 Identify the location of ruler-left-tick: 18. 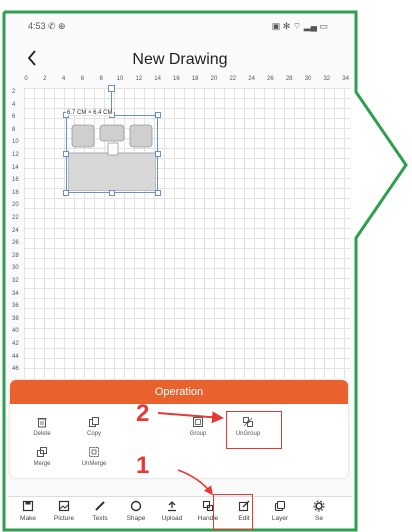
(15, 192).